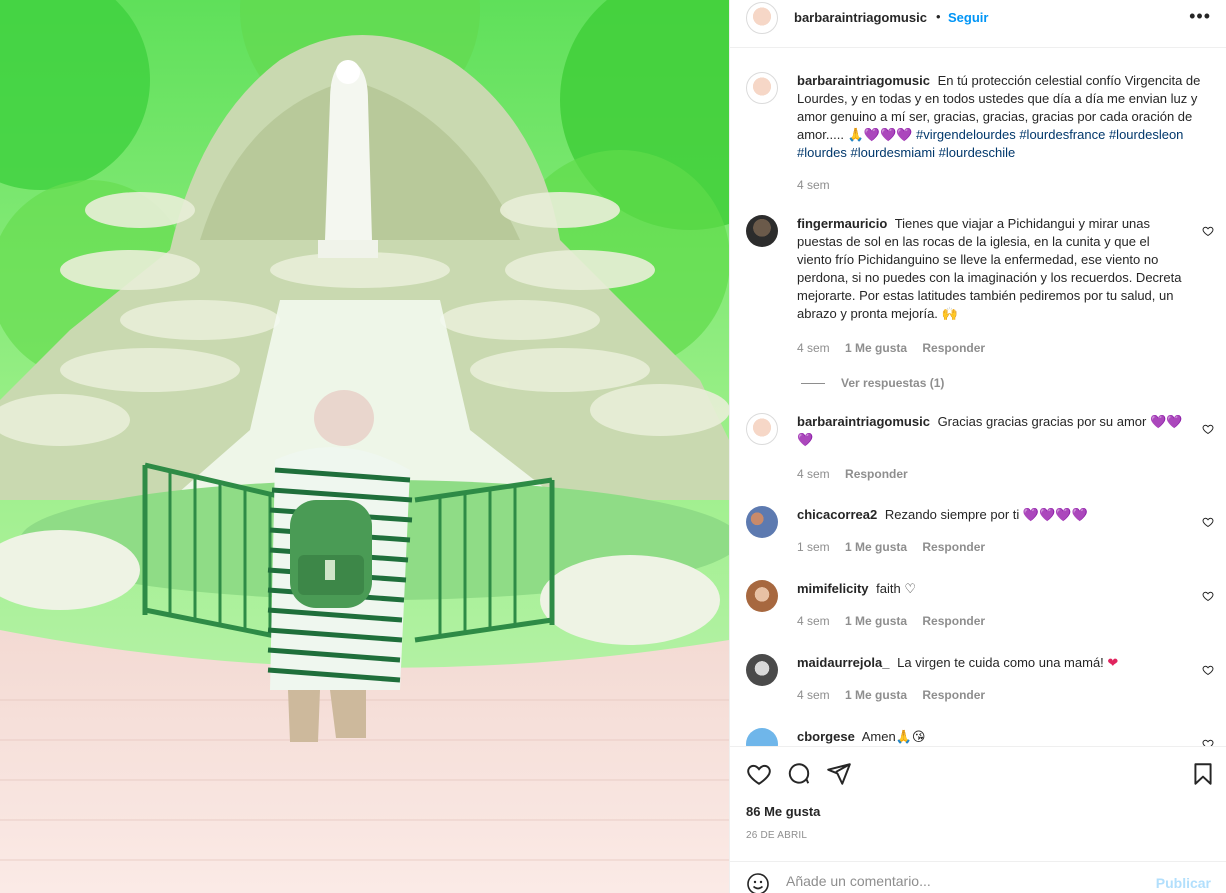 The width and height of the screenshot is (1226, 893). What do you see at coordinates (968, 17) in the screenshot?
I see `follow-button: Seguir` at bounding box center [968, 17].